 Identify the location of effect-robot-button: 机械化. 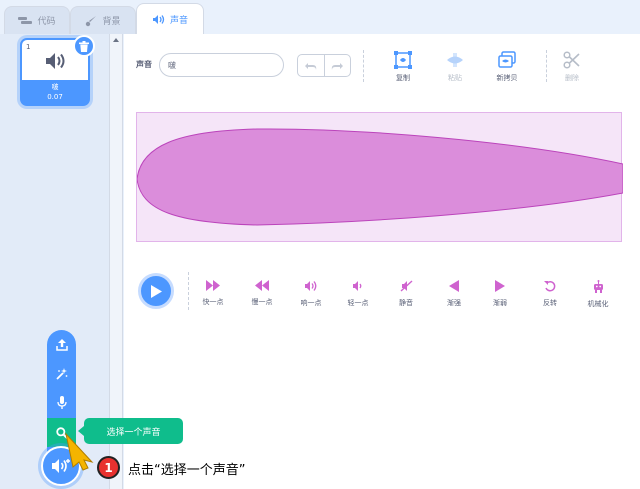
(598, 294).